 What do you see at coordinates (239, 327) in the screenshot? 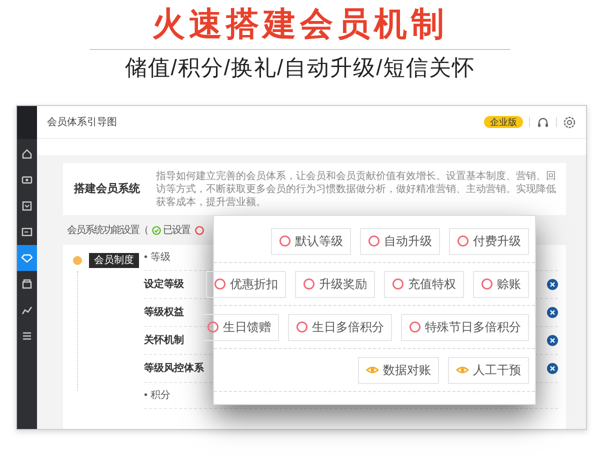
I see `feature-chip: 生日馈赠` at bounding box center [239, 327].